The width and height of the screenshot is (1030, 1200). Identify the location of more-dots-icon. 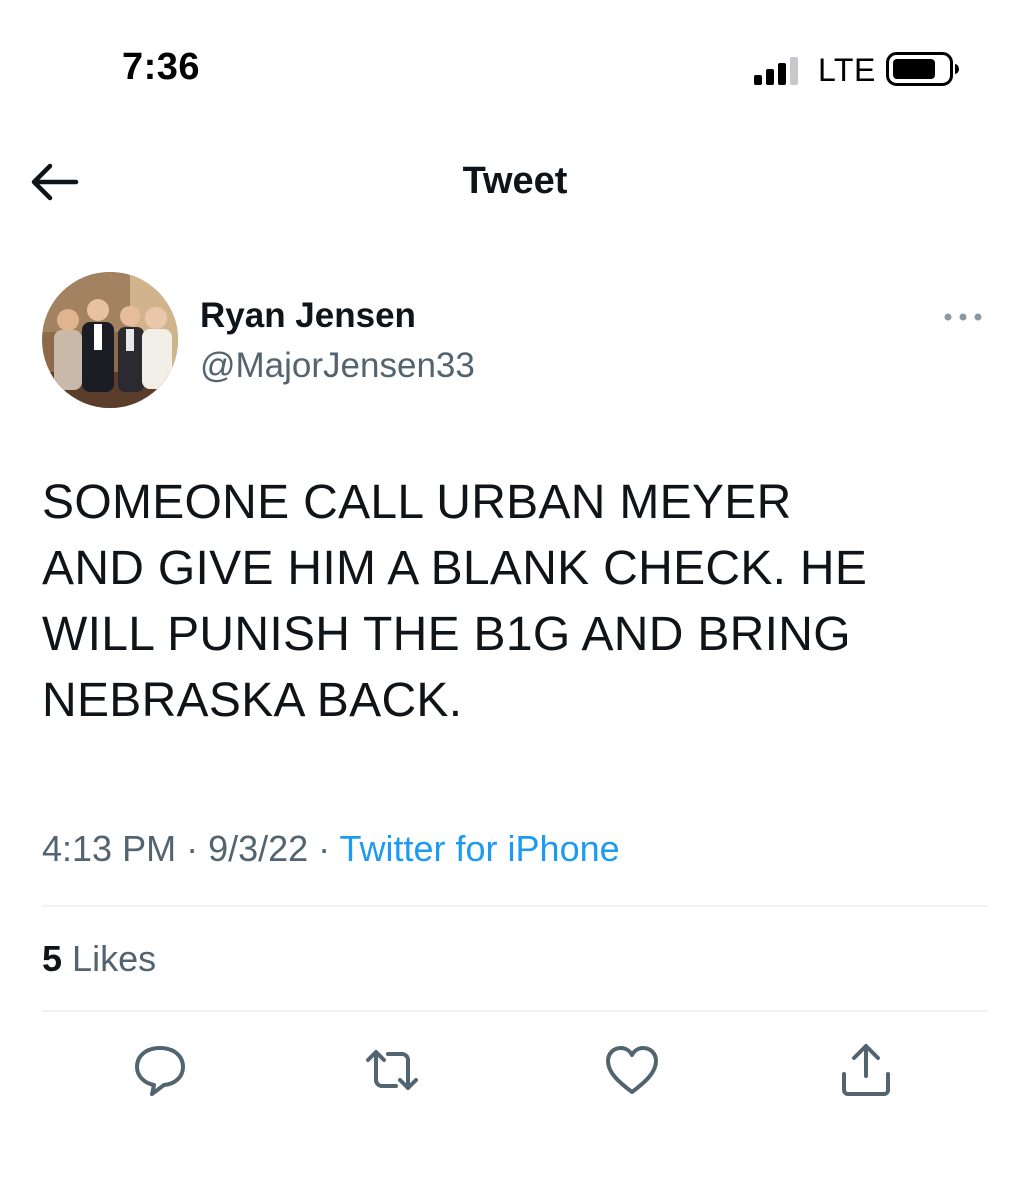
(963, 317).